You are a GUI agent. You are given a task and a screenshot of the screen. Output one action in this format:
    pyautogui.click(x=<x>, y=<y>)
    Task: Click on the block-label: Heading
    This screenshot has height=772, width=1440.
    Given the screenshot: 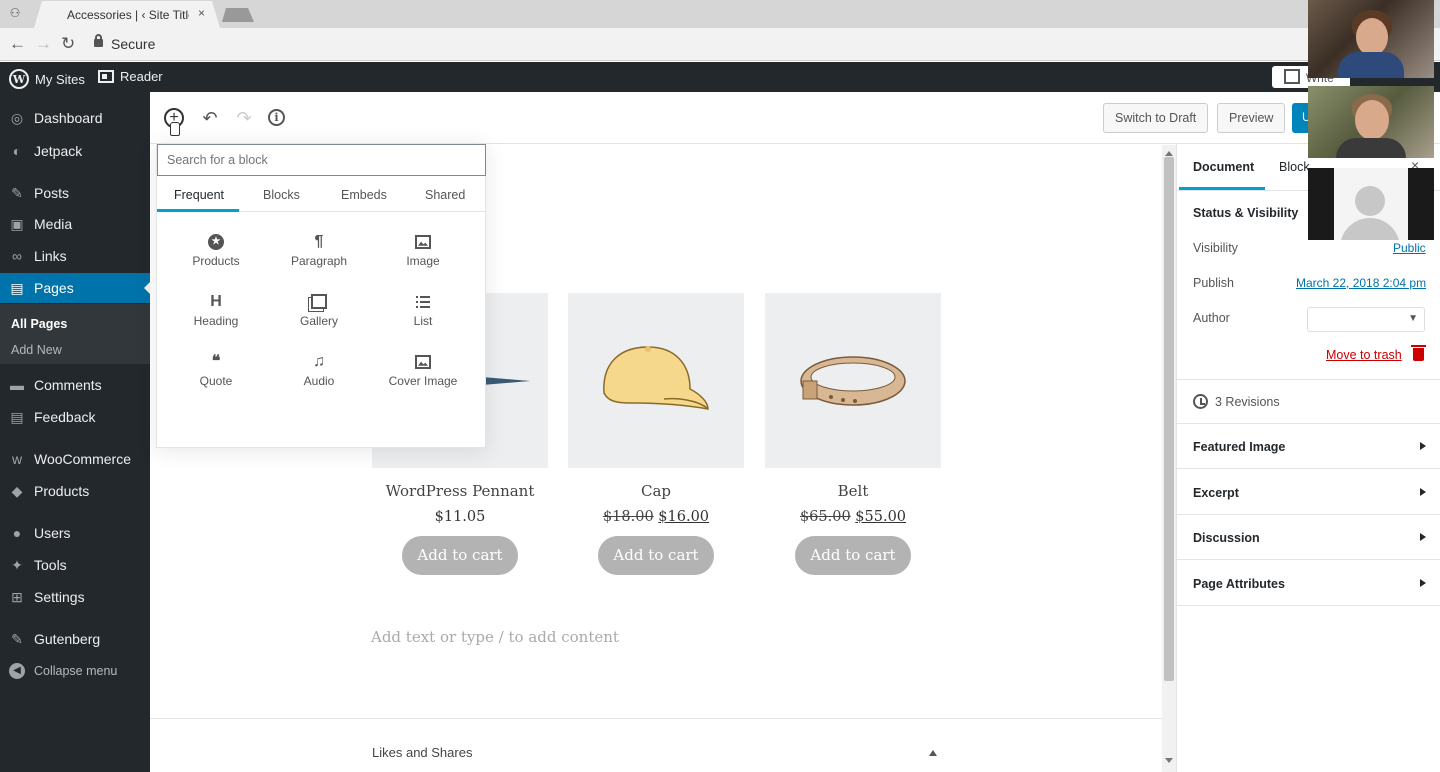 What is the action you would take?
    pyautogui.click(x=216, y=321)
    